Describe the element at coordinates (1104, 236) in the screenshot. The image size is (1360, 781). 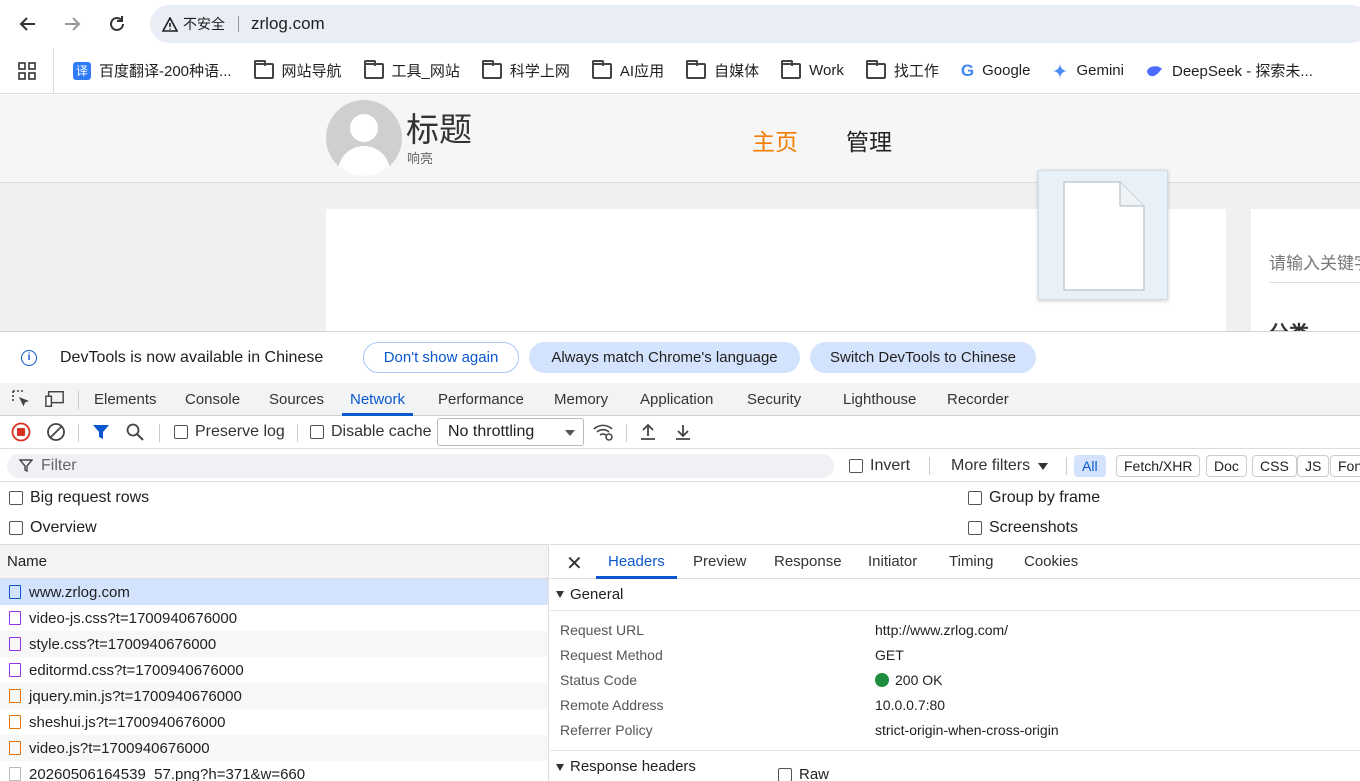
I see `file-icon` at that location.